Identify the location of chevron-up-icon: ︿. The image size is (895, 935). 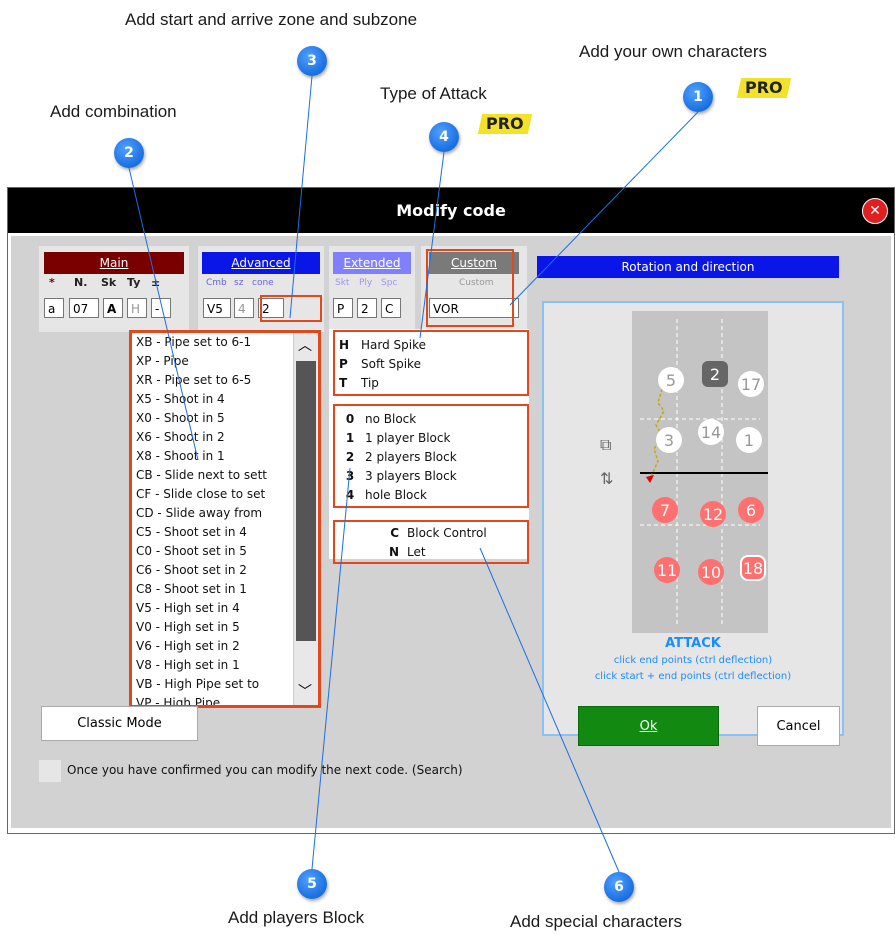
(305, 345).